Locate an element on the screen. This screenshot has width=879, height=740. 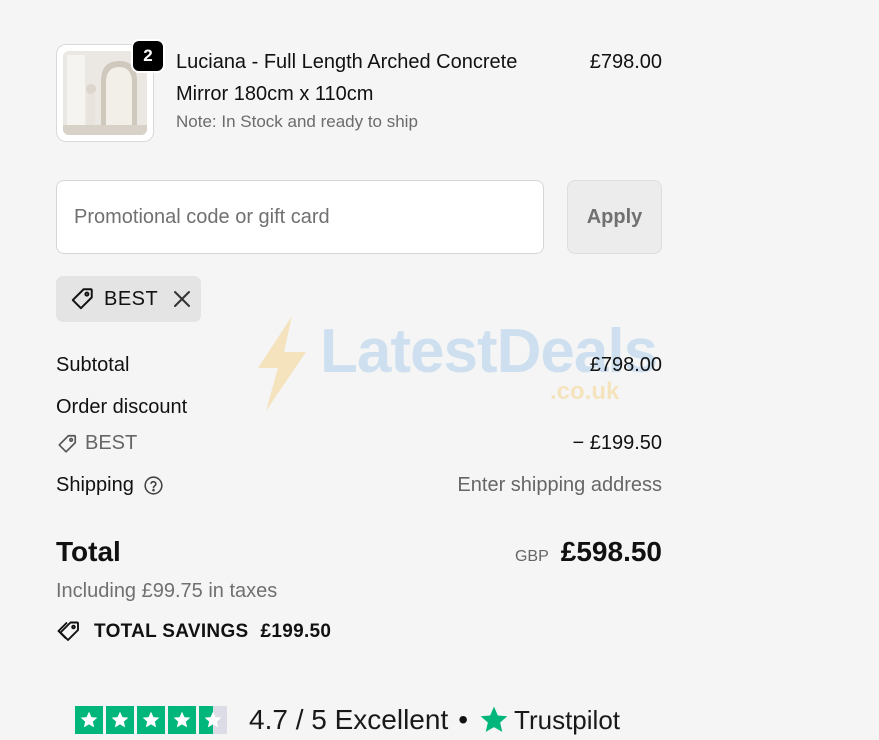
discount-code-row: BEST − £199.50 is located at coordinates (359, 447).